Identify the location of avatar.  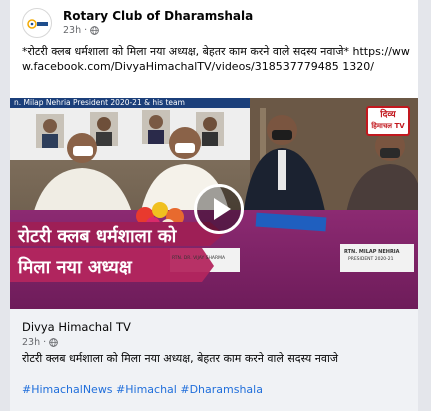
(37, 23).